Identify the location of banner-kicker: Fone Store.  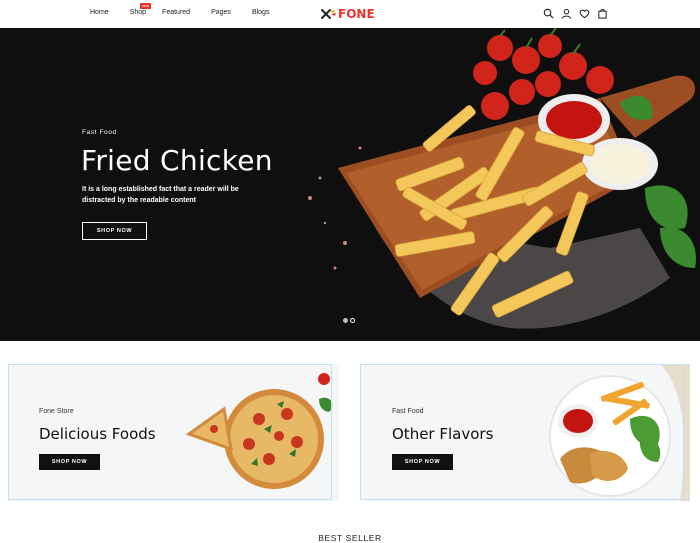
(56, 411).